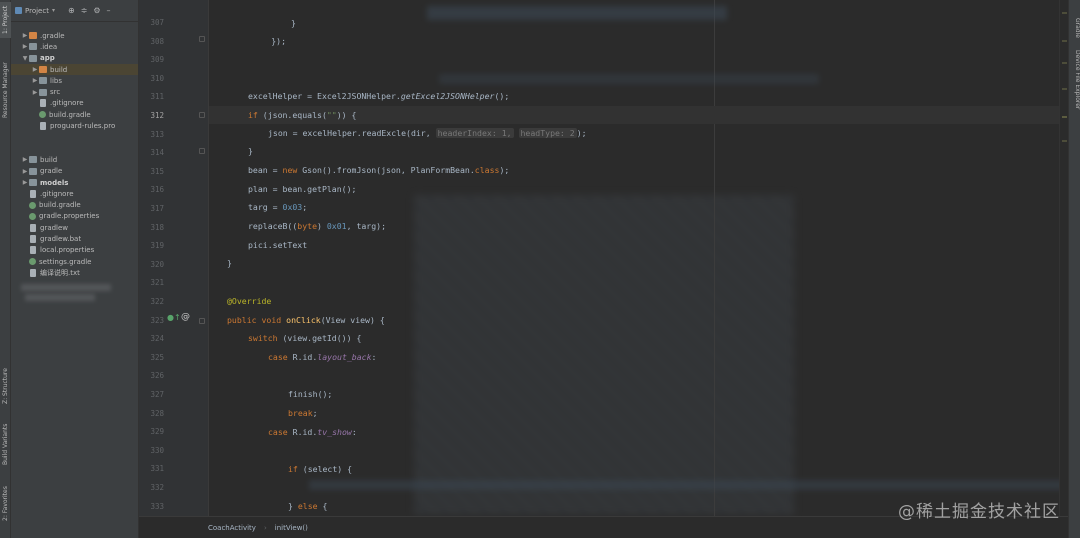  Describe the element at coordinates (109, 10) in the screenshot. I see `minimize-icon: –` at that location.